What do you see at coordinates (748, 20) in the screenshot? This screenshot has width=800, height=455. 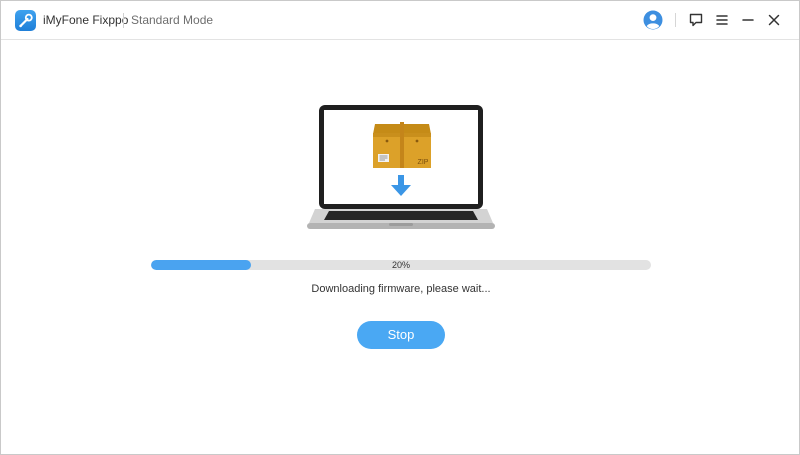 I see `minimize-icon` at bounding box center [748, 20].